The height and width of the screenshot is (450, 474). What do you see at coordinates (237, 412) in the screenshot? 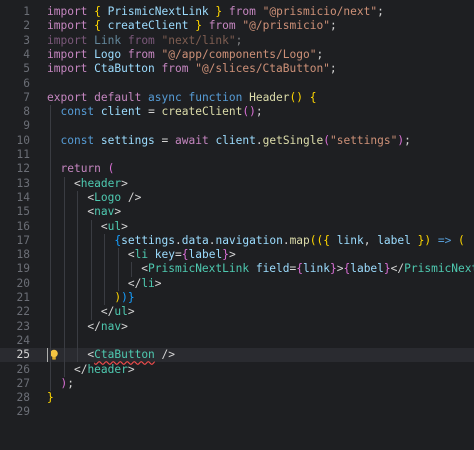
I see `code-line-29: 29` at bounding box center [237, 412].